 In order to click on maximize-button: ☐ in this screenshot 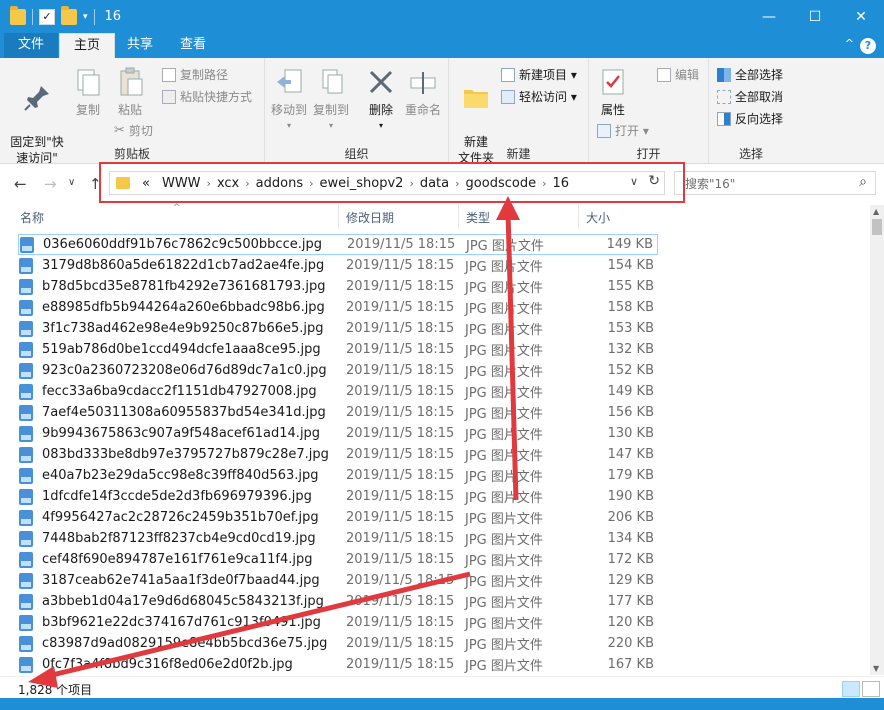, I will do `click(815, 16)`.